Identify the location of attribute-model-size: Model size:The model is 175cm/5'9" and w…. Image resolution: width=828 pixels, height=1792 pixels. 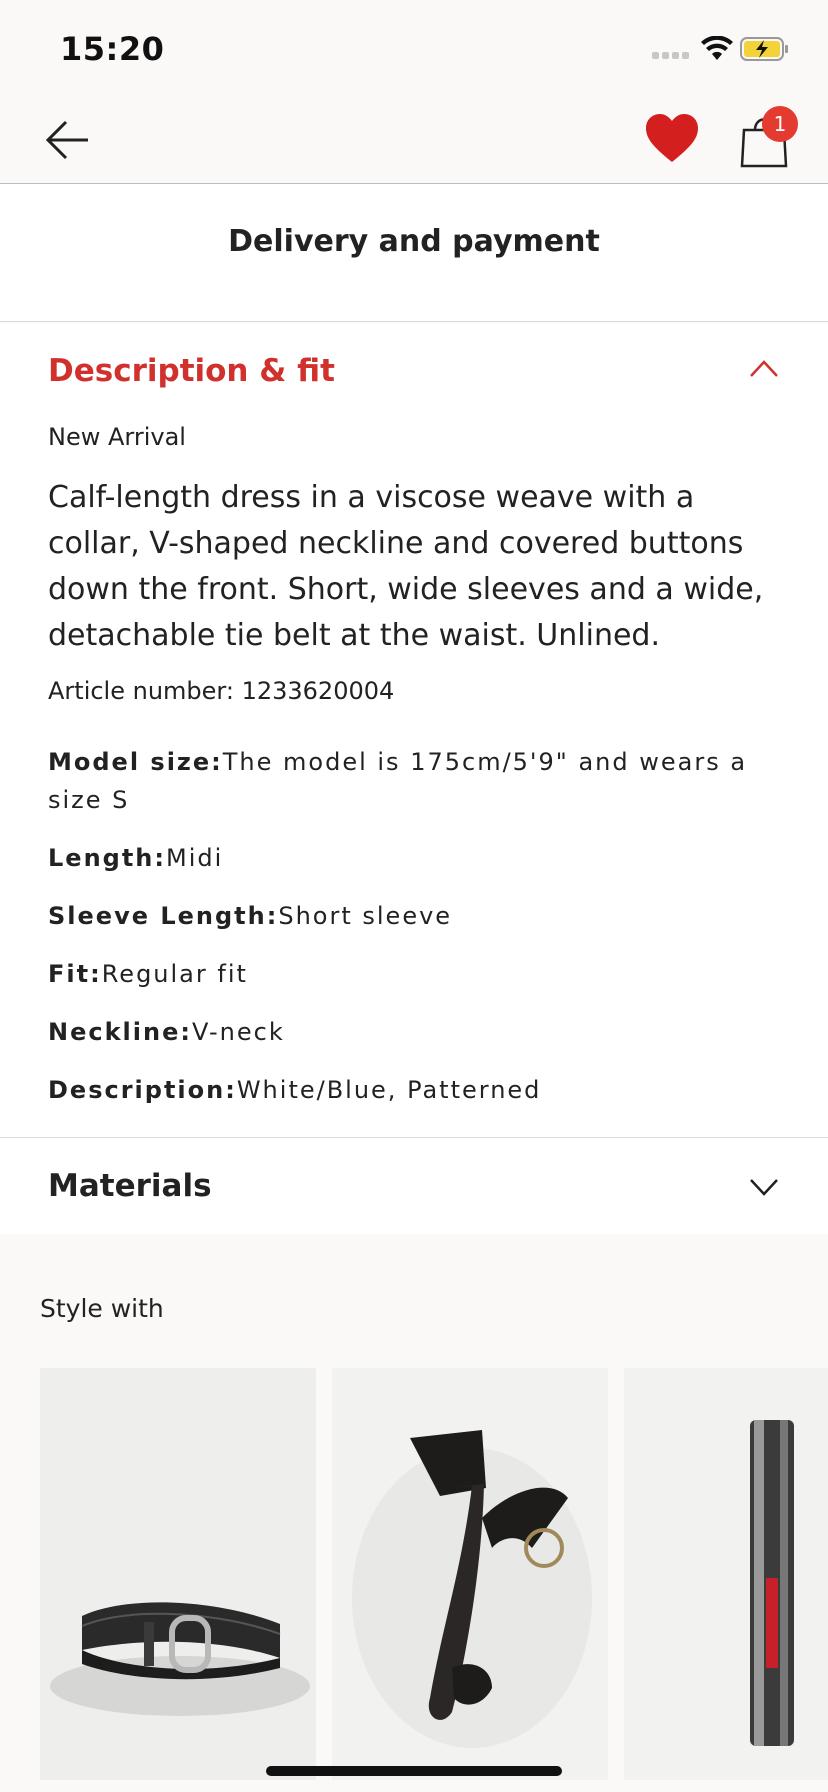
(408, 781).